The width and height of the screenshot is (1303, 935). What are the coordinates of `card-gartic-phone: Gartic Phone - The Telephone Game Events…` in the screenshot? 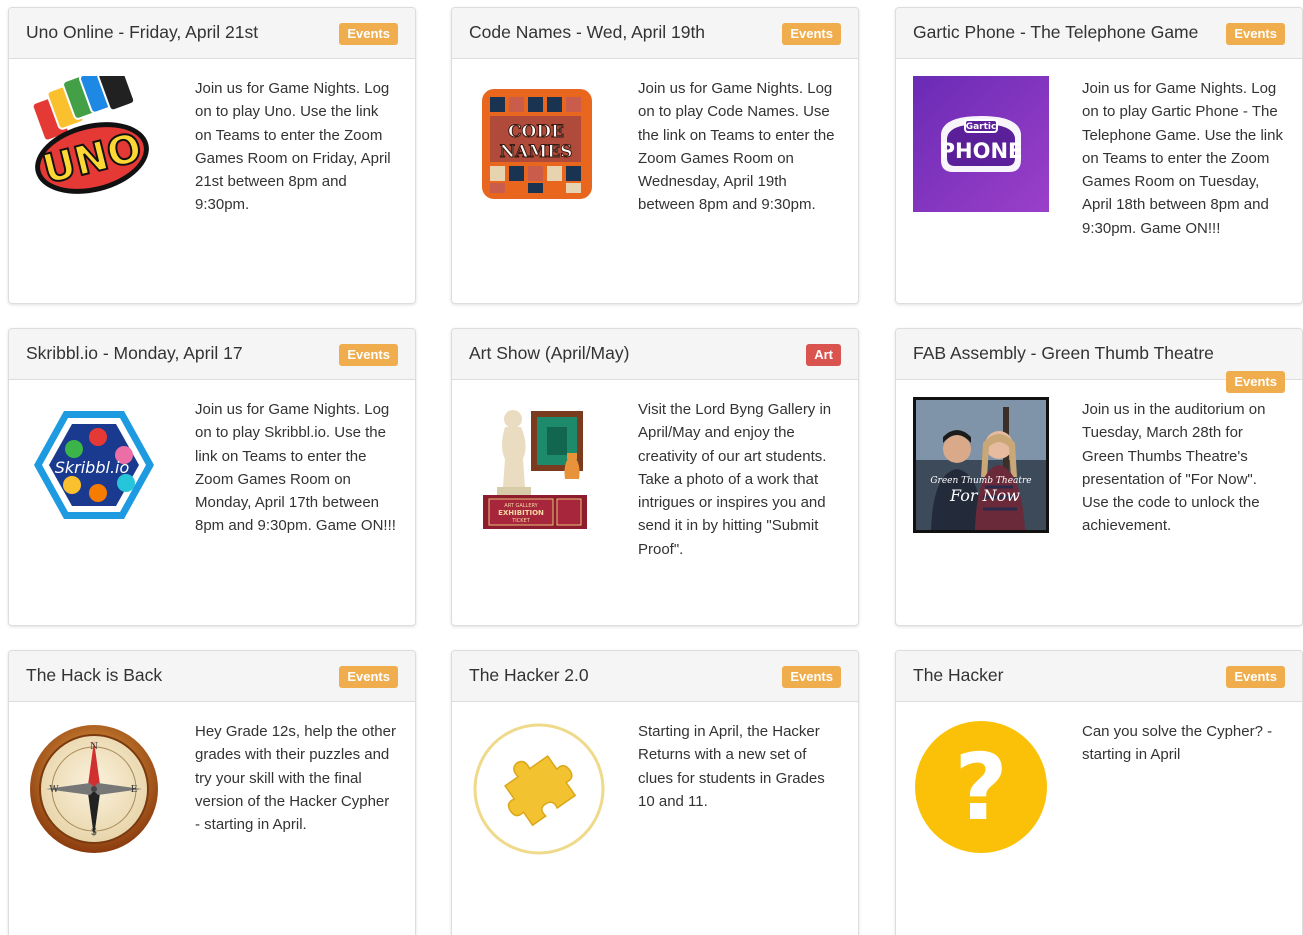 It's located at (1099, 155).